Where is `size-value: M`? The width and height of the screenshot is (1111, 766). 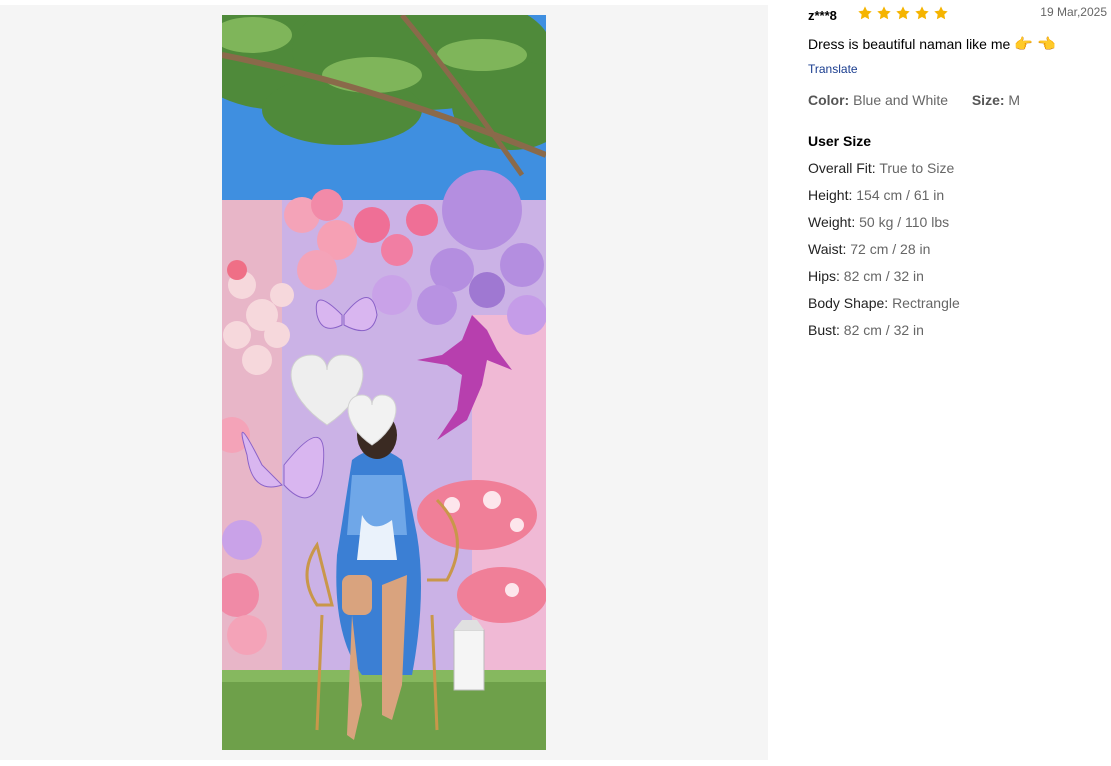
size-value: M is located at coordinates (1014, 100).